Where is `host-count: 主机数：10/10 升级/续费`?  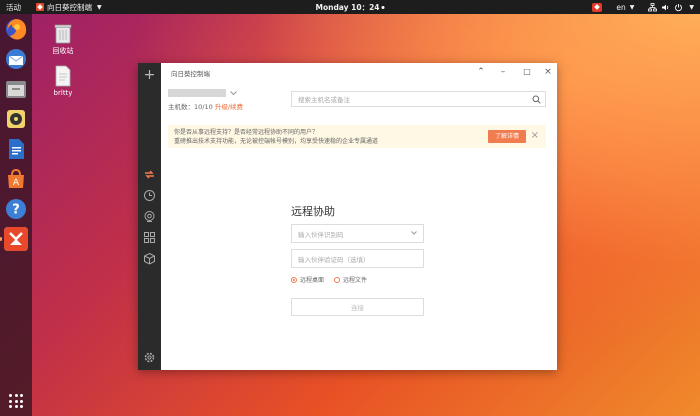 host-count: 主机数：10/10 升级/续费 is located at coordinates (205, 106).